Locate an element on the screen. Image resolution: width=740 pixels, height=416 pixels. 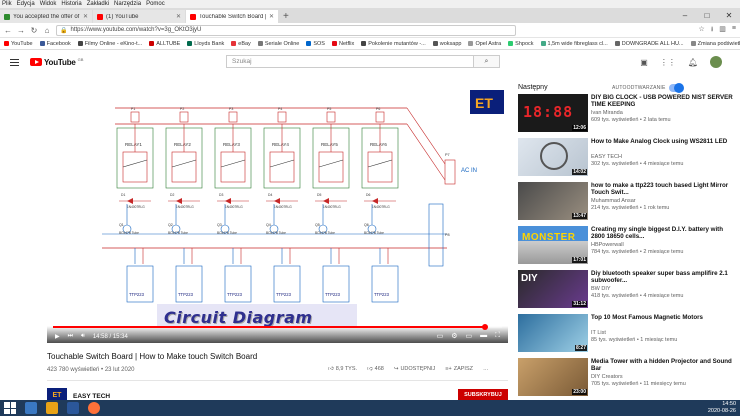
bookmark-item: Facebook is located at coordinates (55, 44).